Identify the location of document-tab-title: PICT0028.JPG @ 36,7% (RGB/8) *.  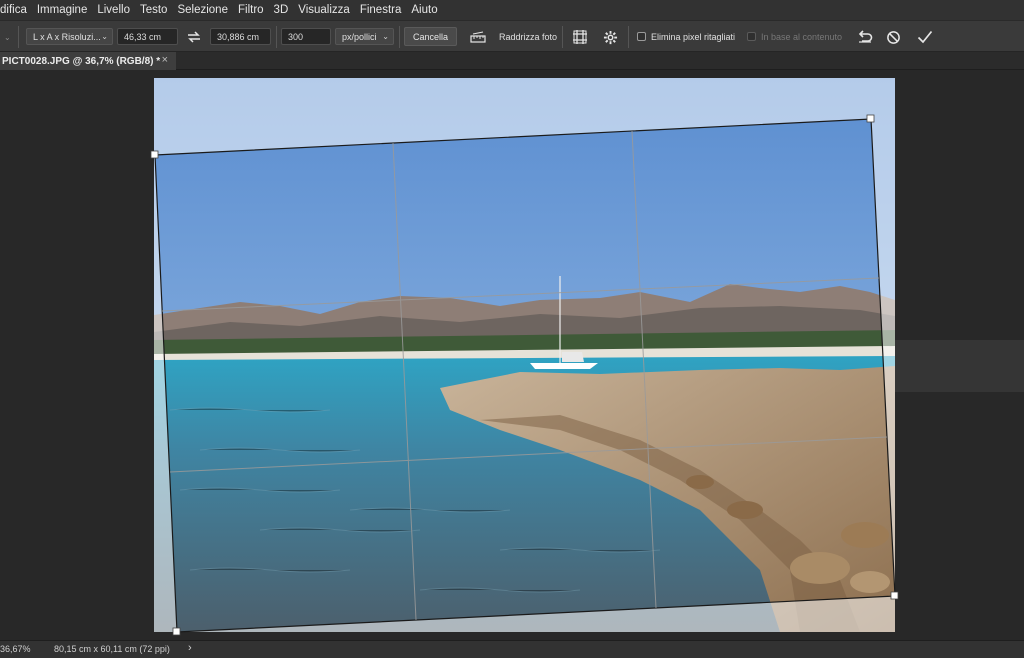
(81, 61).